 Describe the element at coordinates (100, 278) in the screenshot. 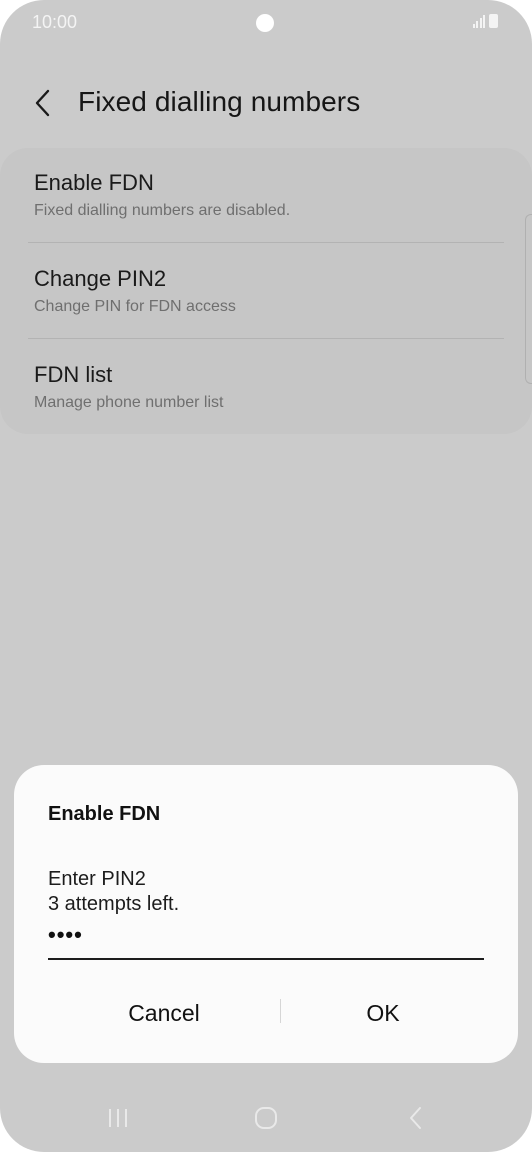

I see `setting-title: Change PIN2` at that location.